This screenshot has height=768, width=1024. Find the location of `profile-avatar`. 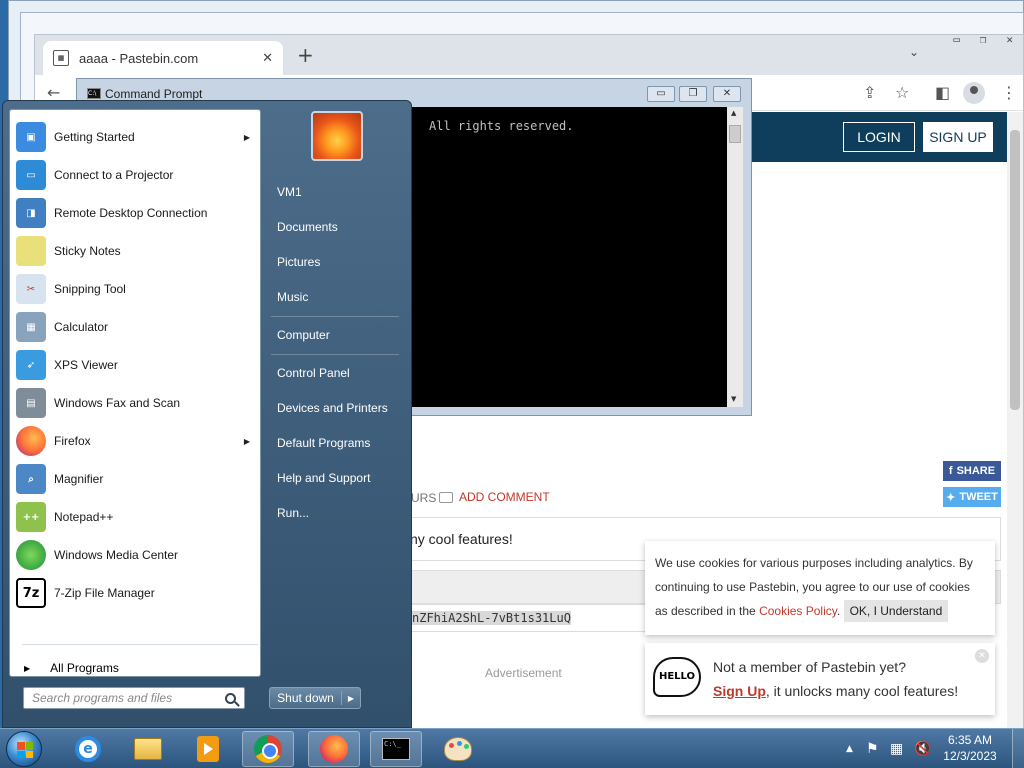

profile-avatar is located at coordinates (974, 93).